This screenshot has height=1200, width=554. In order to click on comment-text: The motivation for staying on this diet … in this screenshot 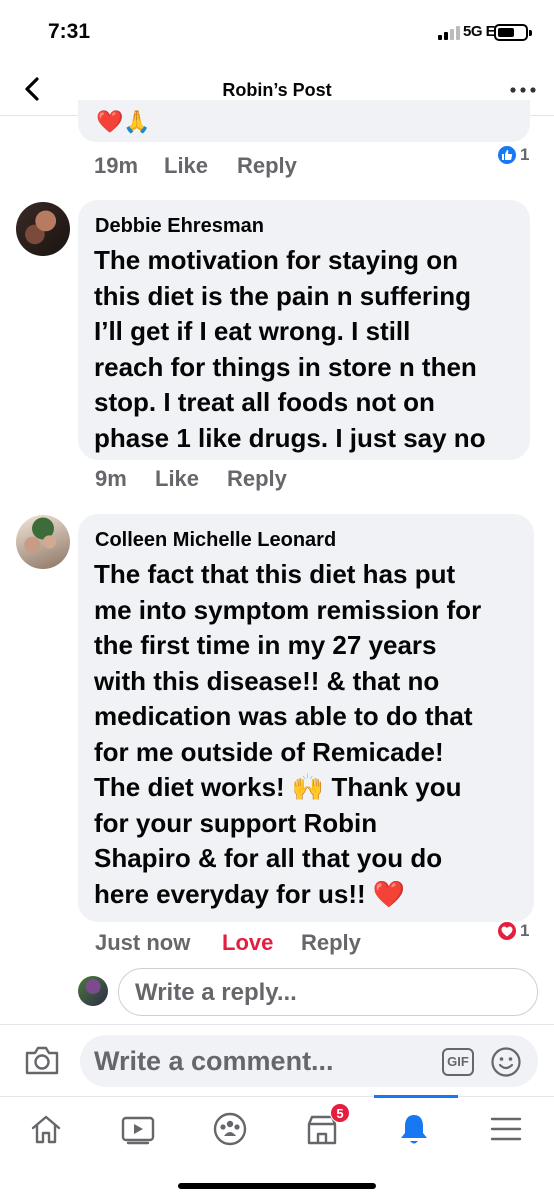, I will do `click(290, 349)`.